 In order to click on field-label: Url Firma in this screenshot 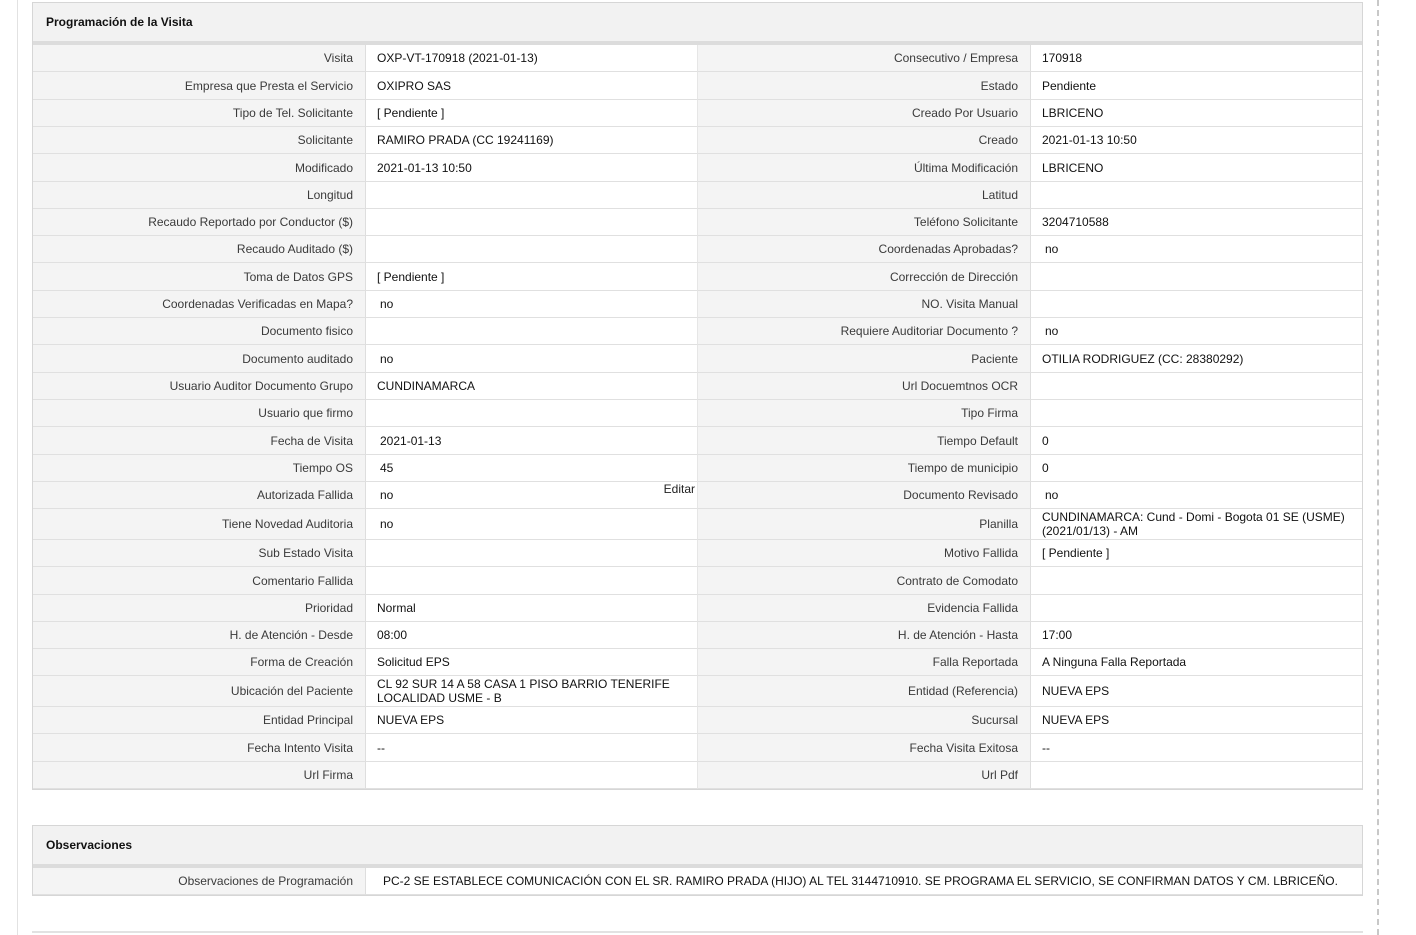, I will do `click(199, 775)`.